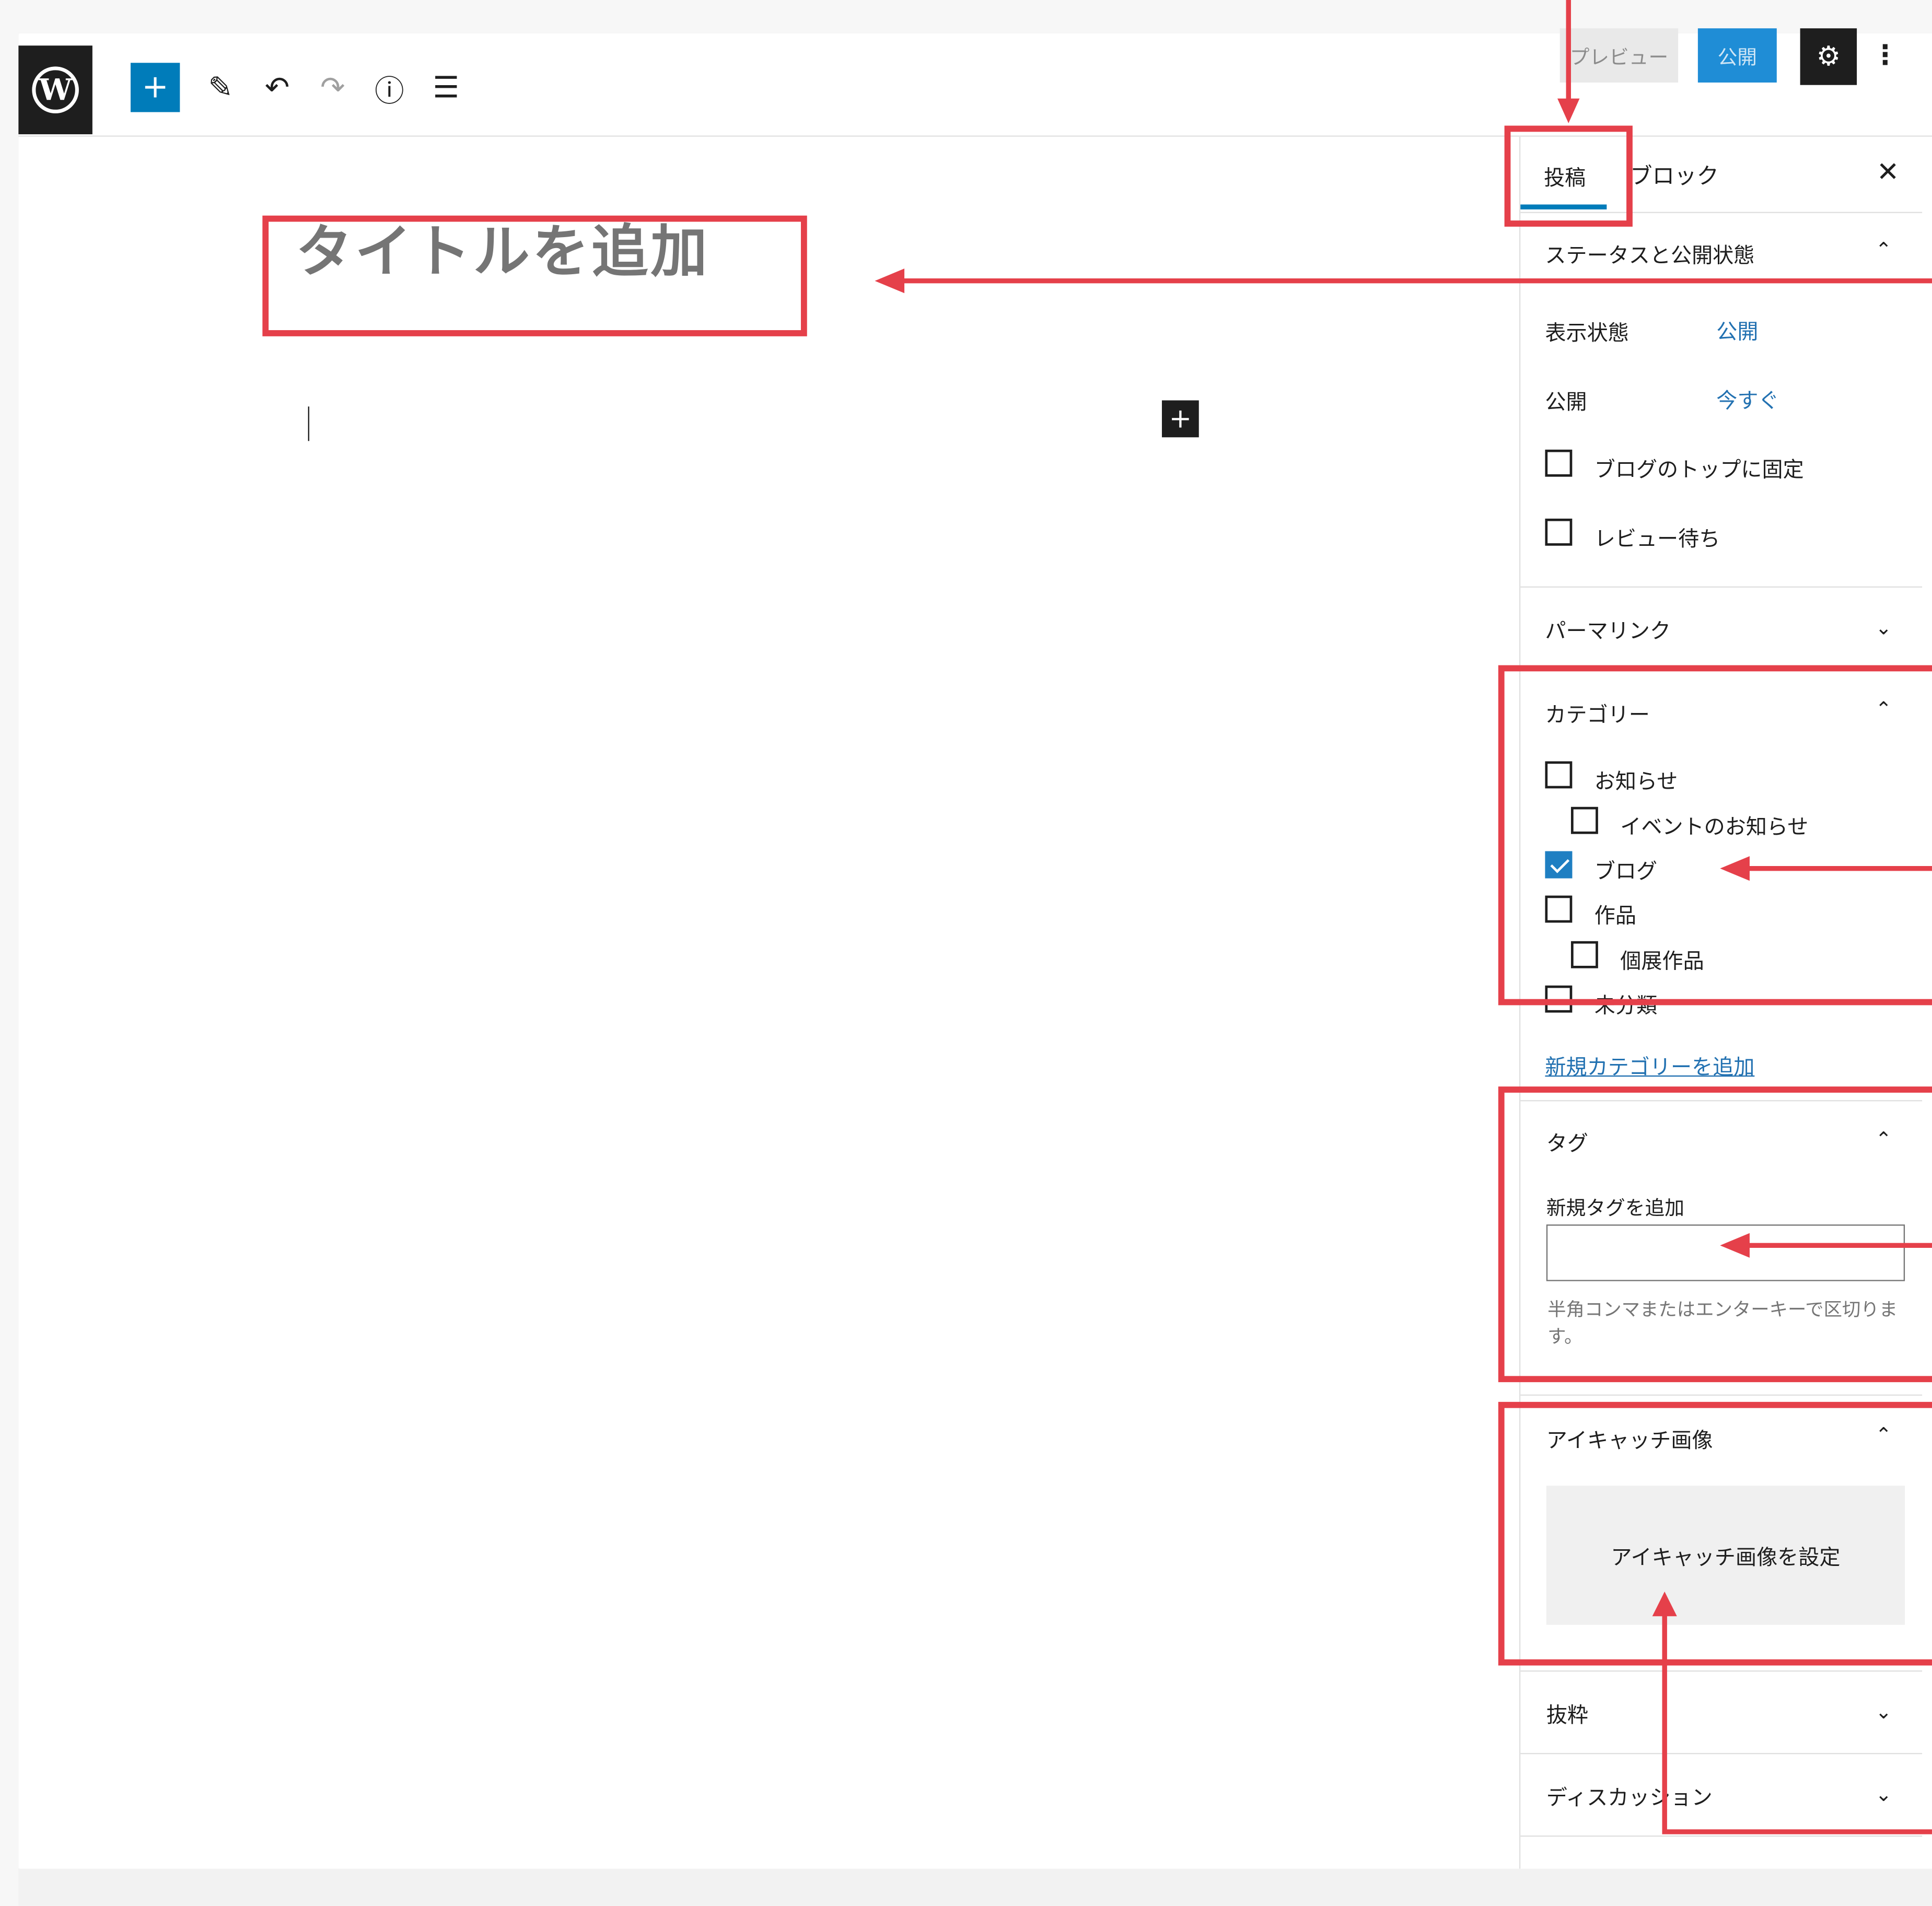 The image size is (1932, 1906). Describe the element at coordinates (1797, 1723) in the screenshot. I see `arrow-to-featured-image` at that location.